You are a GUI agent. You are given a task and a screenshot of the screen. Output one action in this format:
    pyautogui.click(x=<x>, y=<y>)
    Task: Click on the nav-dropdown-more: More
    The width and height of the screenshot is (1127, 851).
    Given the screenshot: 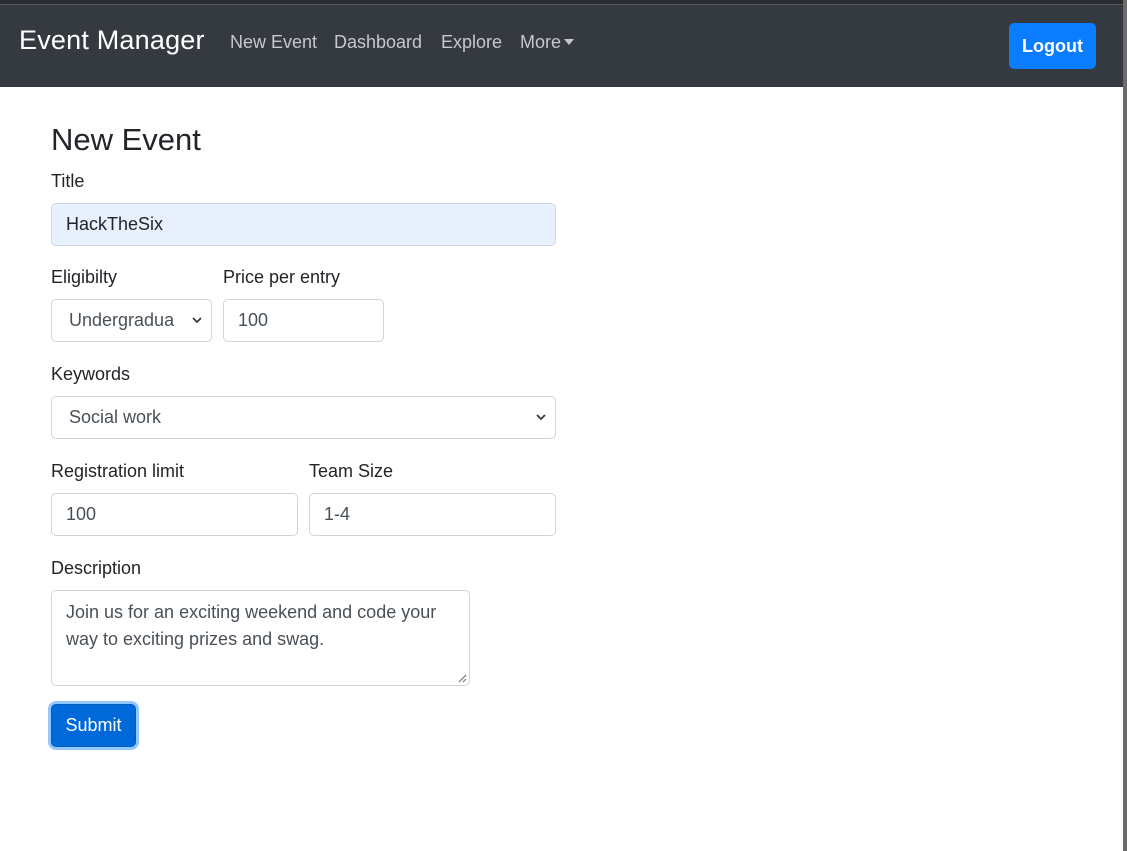 What is the action you would take?
    pyautogui.click(x=547, y=42)
    